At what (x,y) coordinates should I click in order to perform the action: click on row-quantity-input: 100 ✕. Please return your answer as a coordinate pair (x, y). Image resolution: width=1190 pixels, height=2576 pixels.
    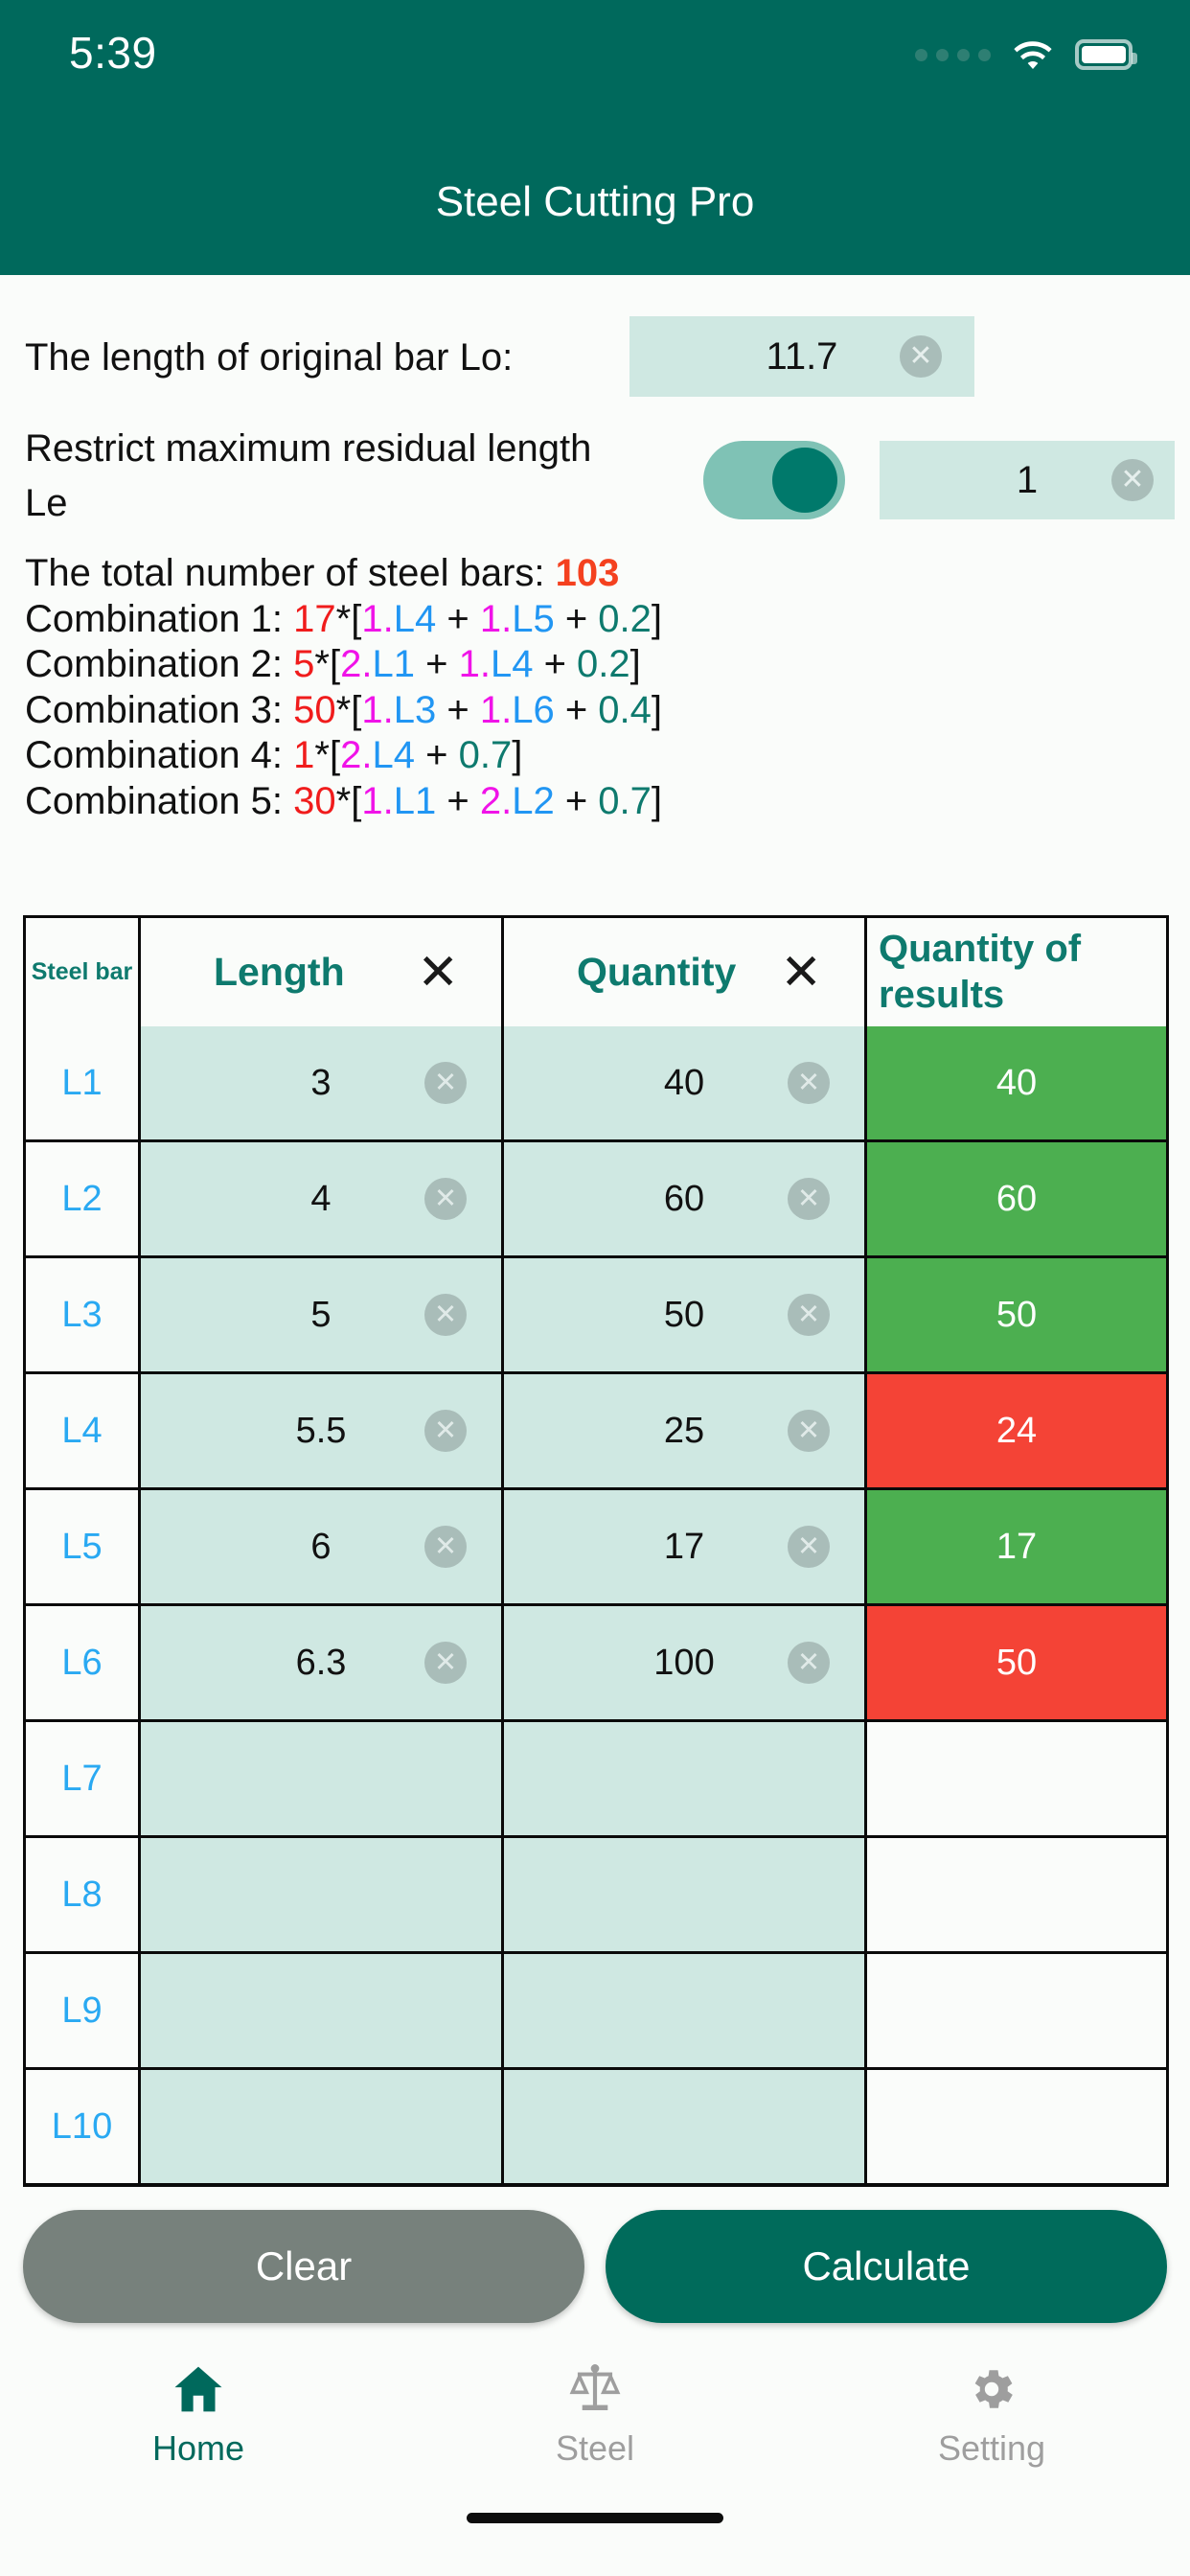
    Looking at the image, I should click on (683, 1662).